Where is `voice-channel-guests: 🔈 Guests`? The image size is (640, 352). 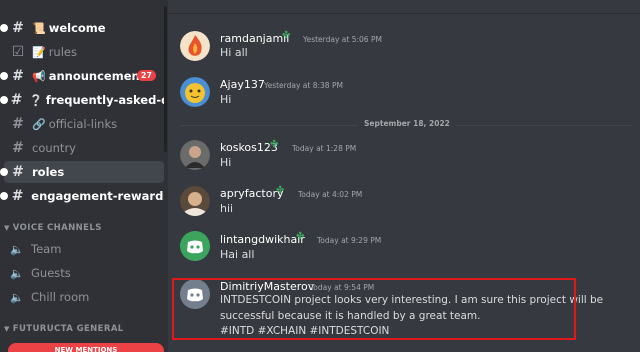
voice-channel-guests: 🔈 Guests is located at coordinates (40, 273).